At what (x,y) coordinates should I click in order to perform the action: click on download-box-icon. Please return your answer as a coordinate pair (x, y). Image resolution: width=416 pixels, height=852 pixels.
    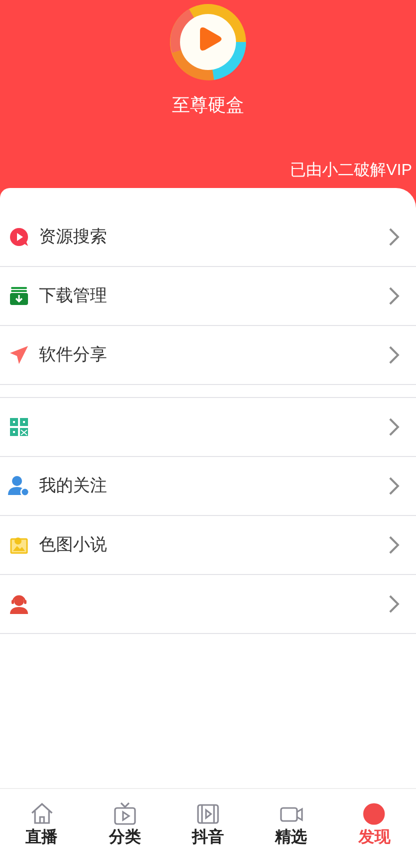
    Looking at the image, I should click on (19, 296).